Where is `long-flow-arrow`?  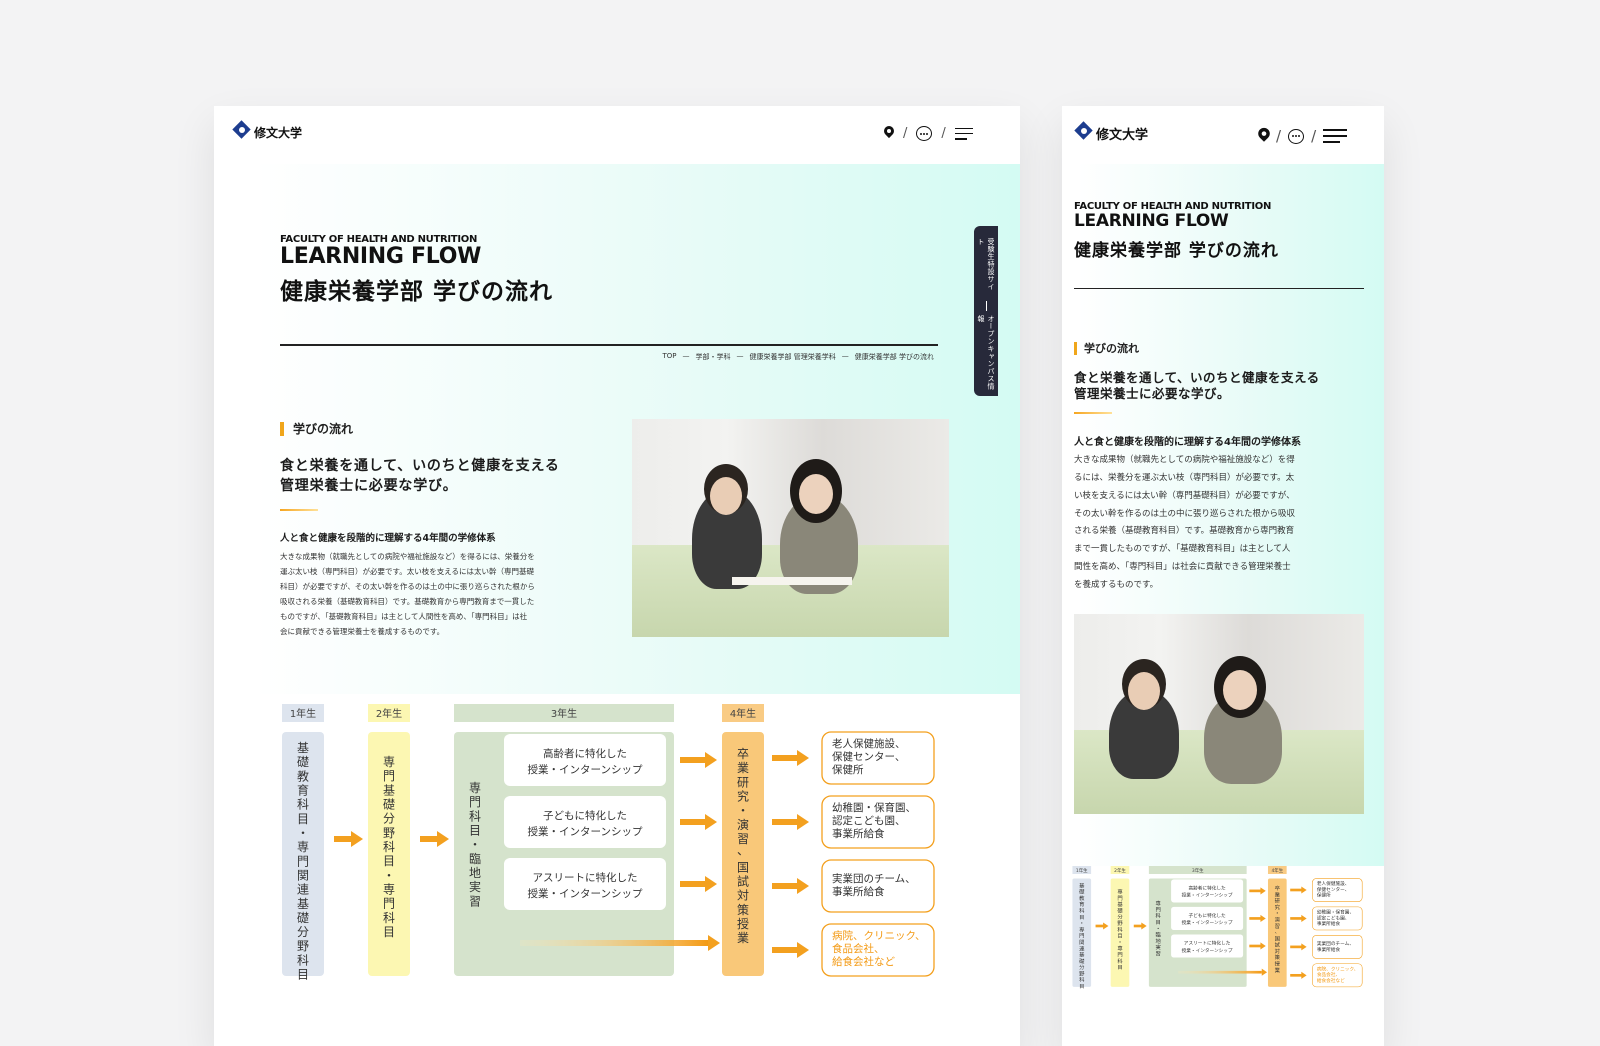
long-flow-arrow is located at coordinates (614, 943).